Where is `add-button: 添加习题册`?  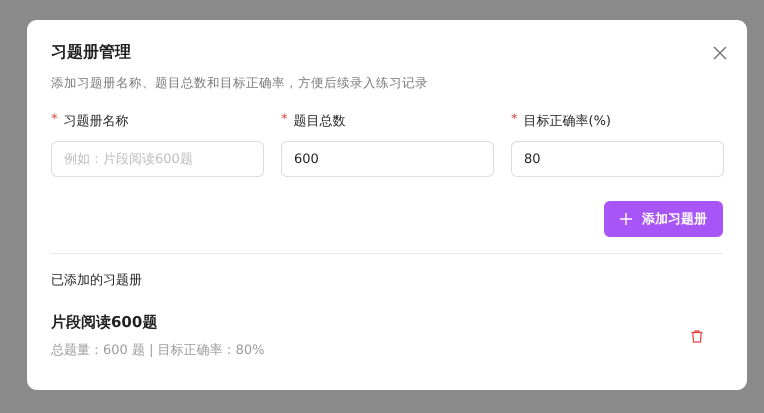 add-button: 添加习题册 is located at coordinates (663, 219).